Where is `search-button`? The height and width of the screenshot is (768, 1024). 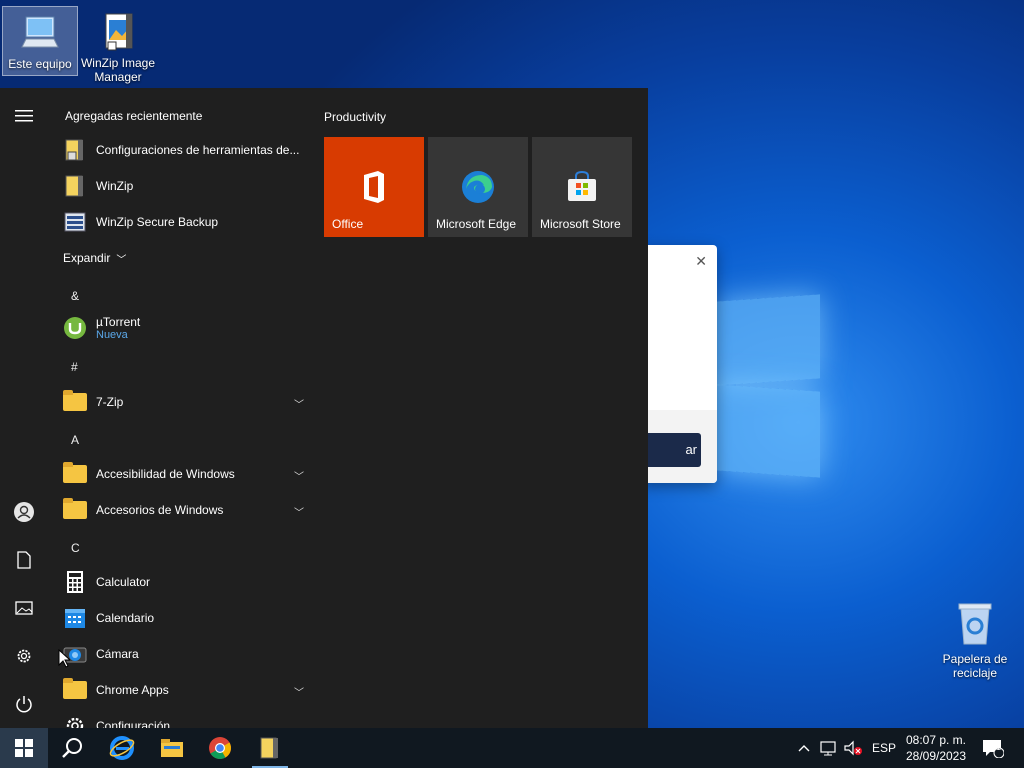
search-button is located at coordinates (72, 748).